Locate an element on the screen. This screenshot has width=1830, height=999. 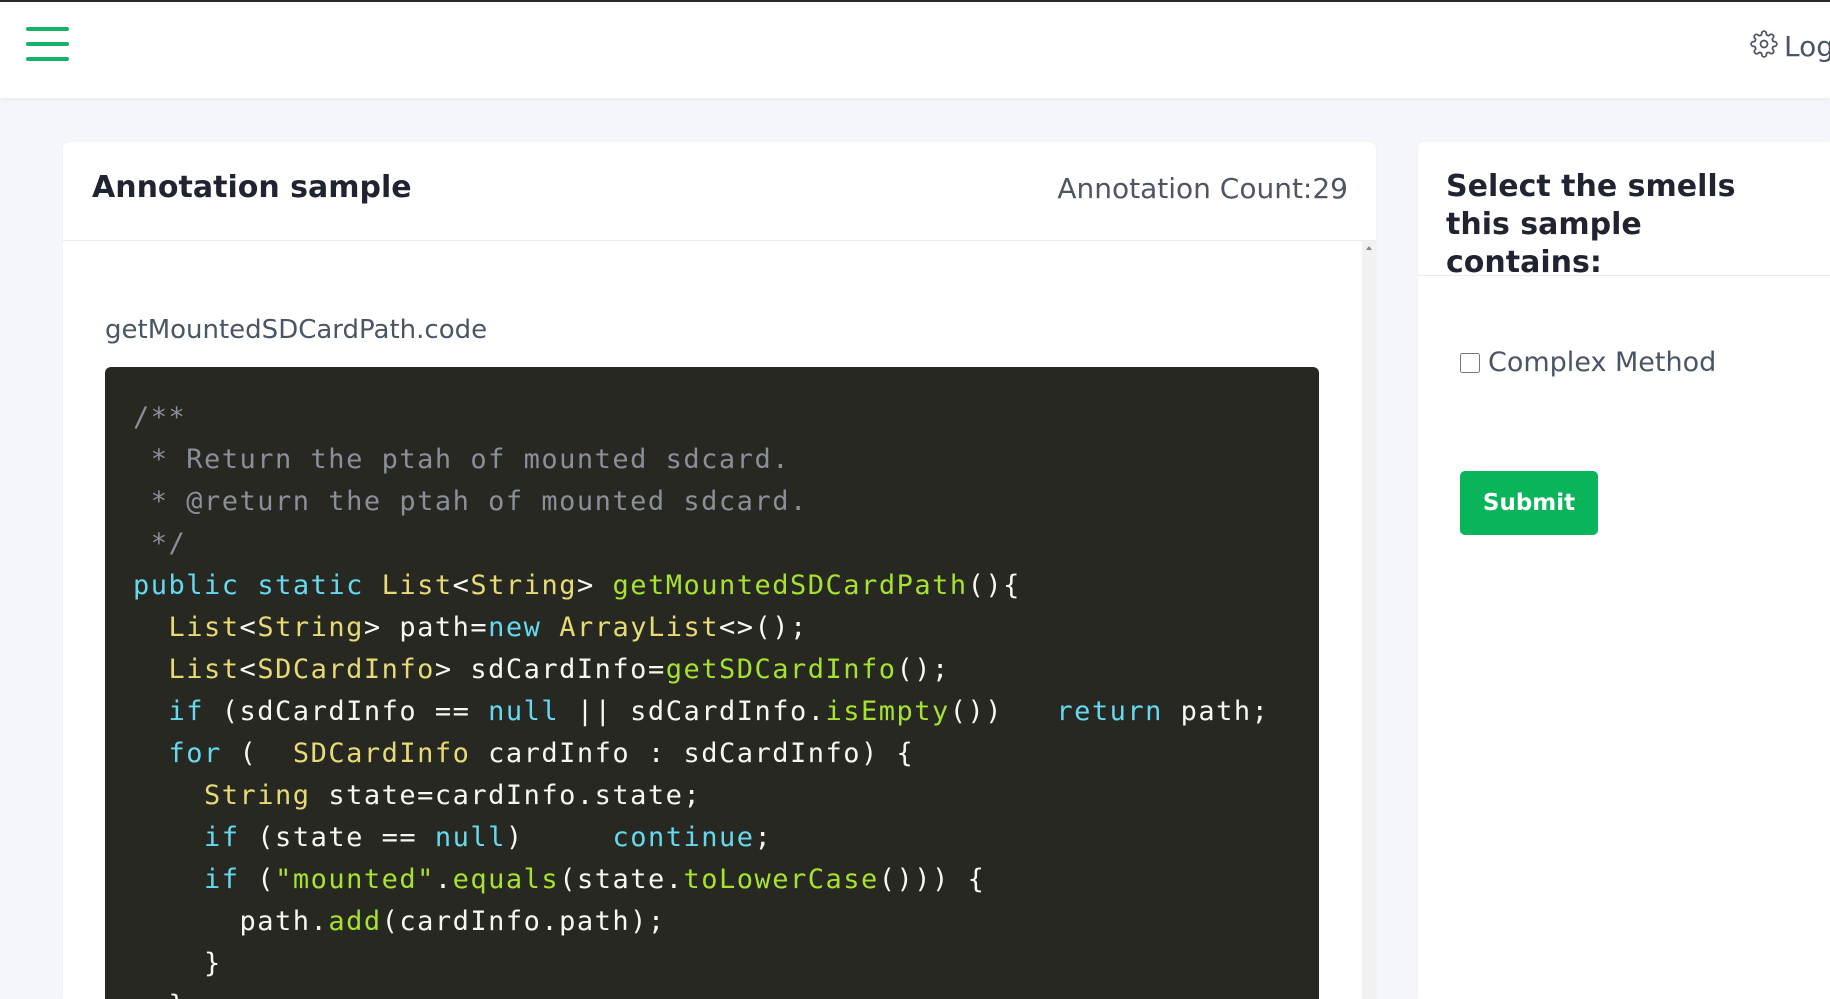
code-token: (){ is located at coordinates (994, 585).